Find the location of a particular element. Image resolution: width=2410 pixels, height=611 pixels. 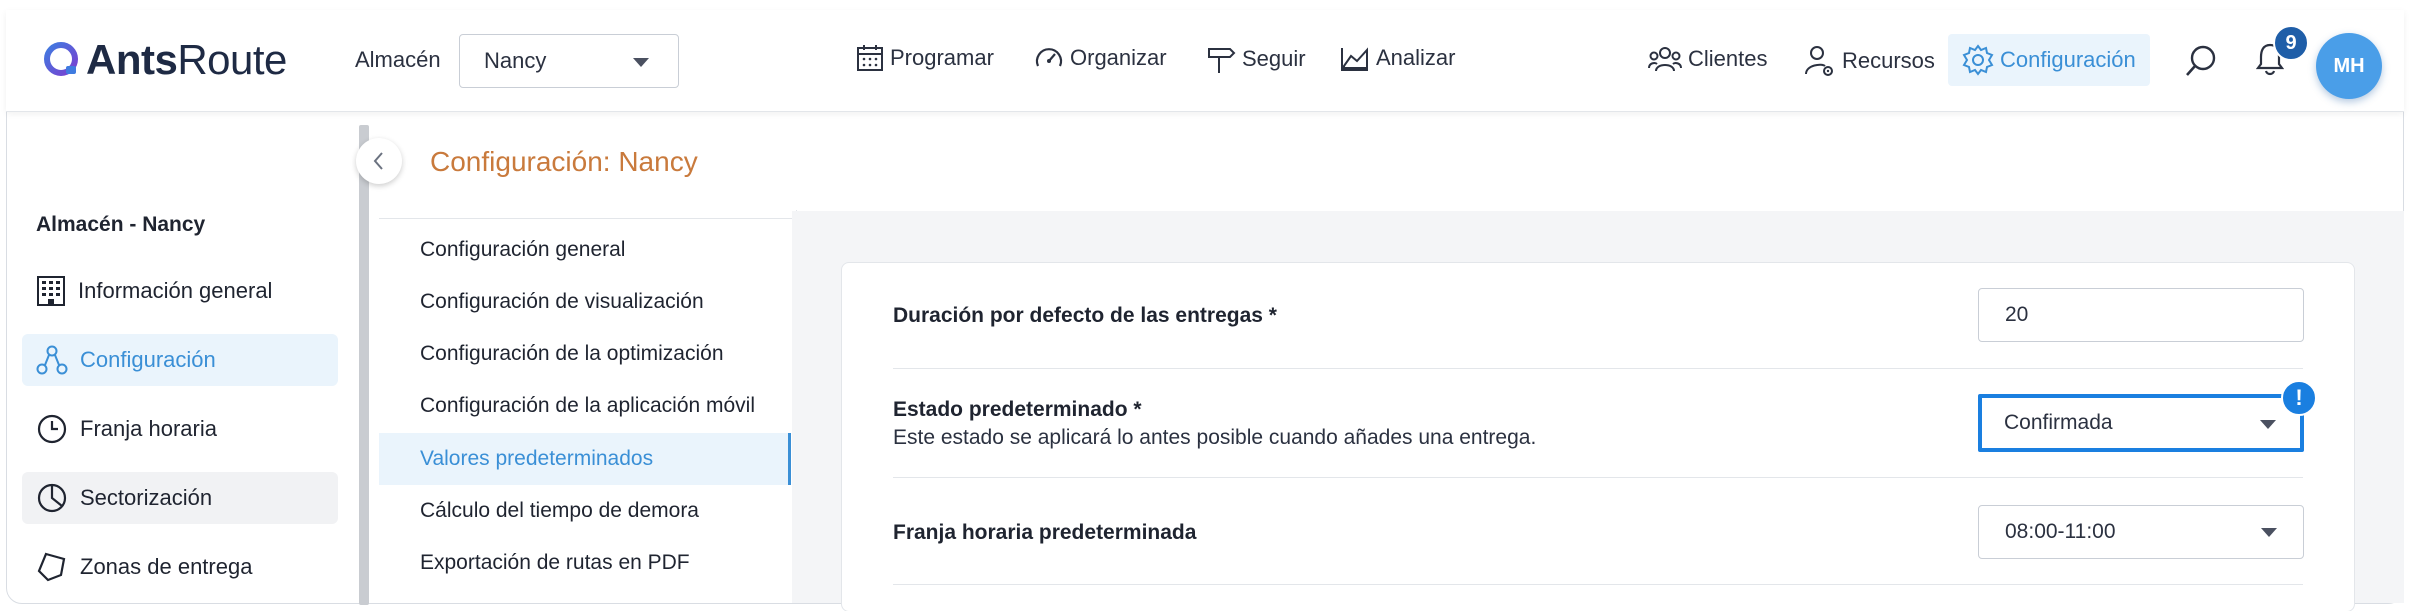

config-nav-item: Configuración de visualización is located at coordinates (562, 302).